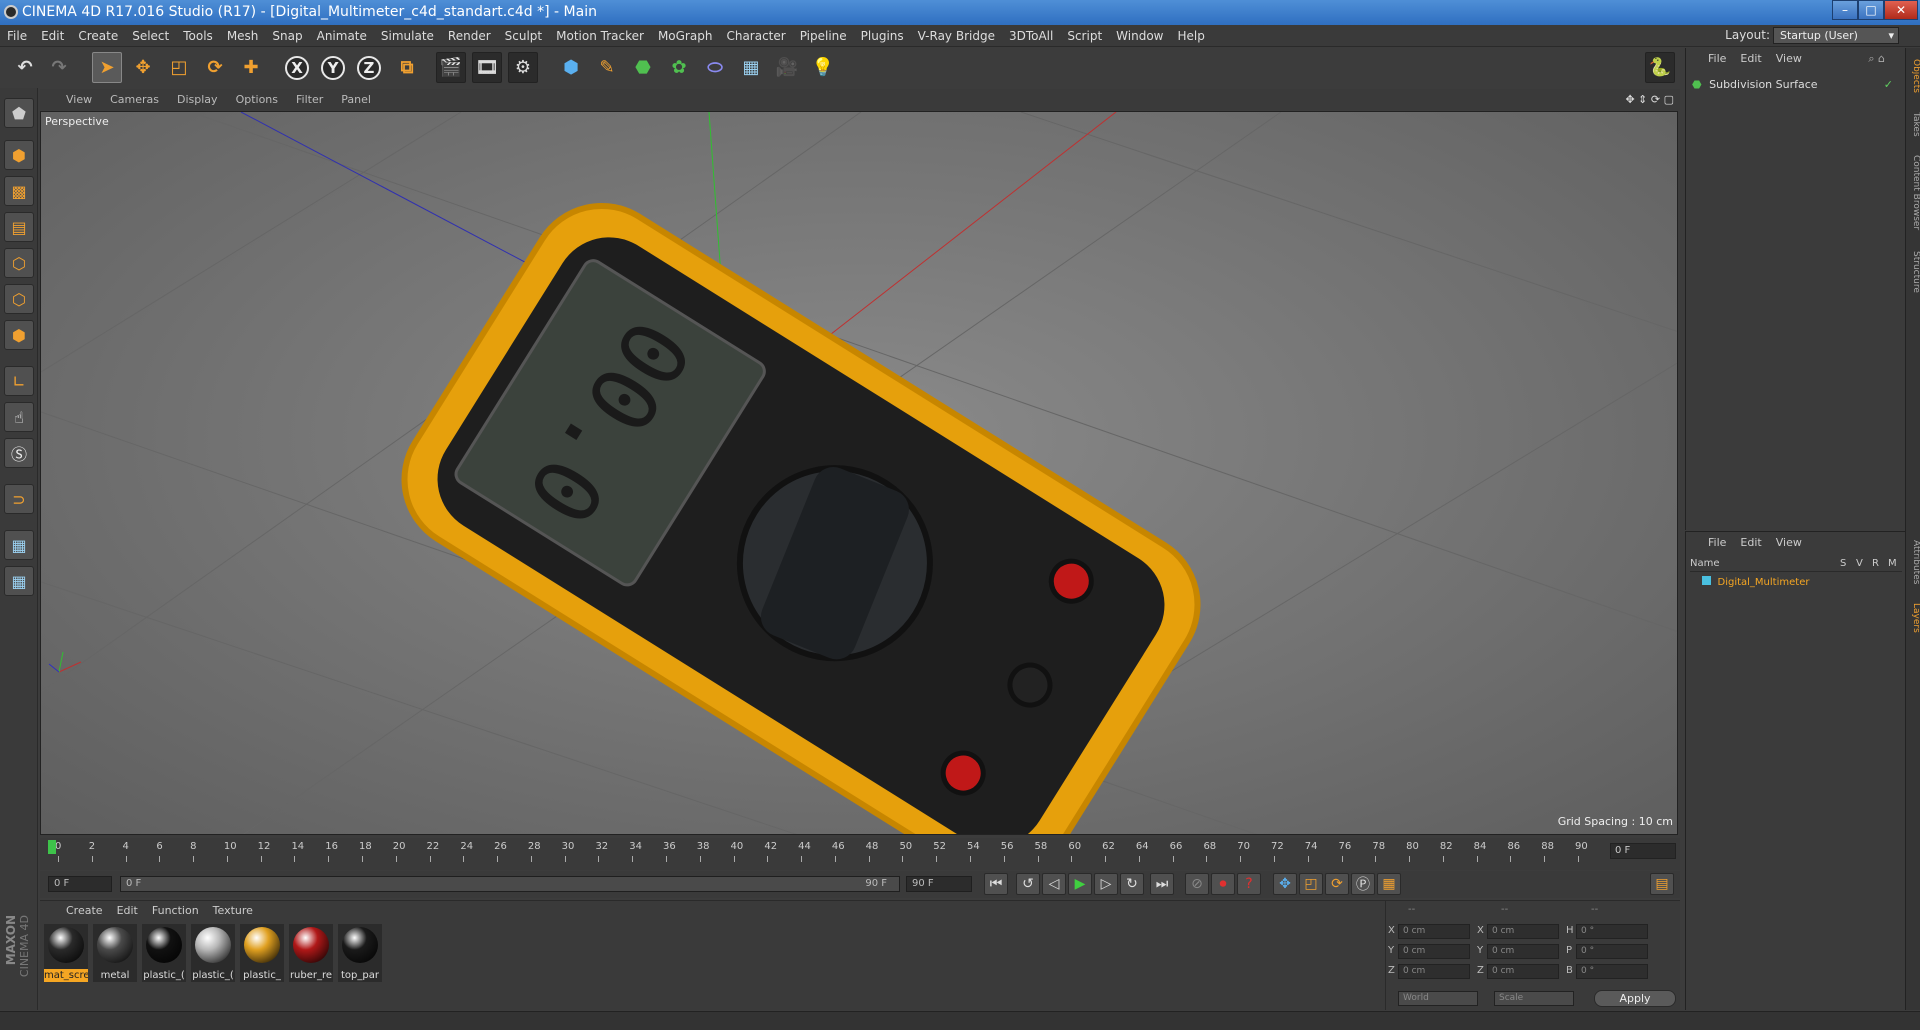 Image resolution: width=1920 pixels, height=1030 pixels. I want to click on render-view-icon: 🎬, so click(451, 67).